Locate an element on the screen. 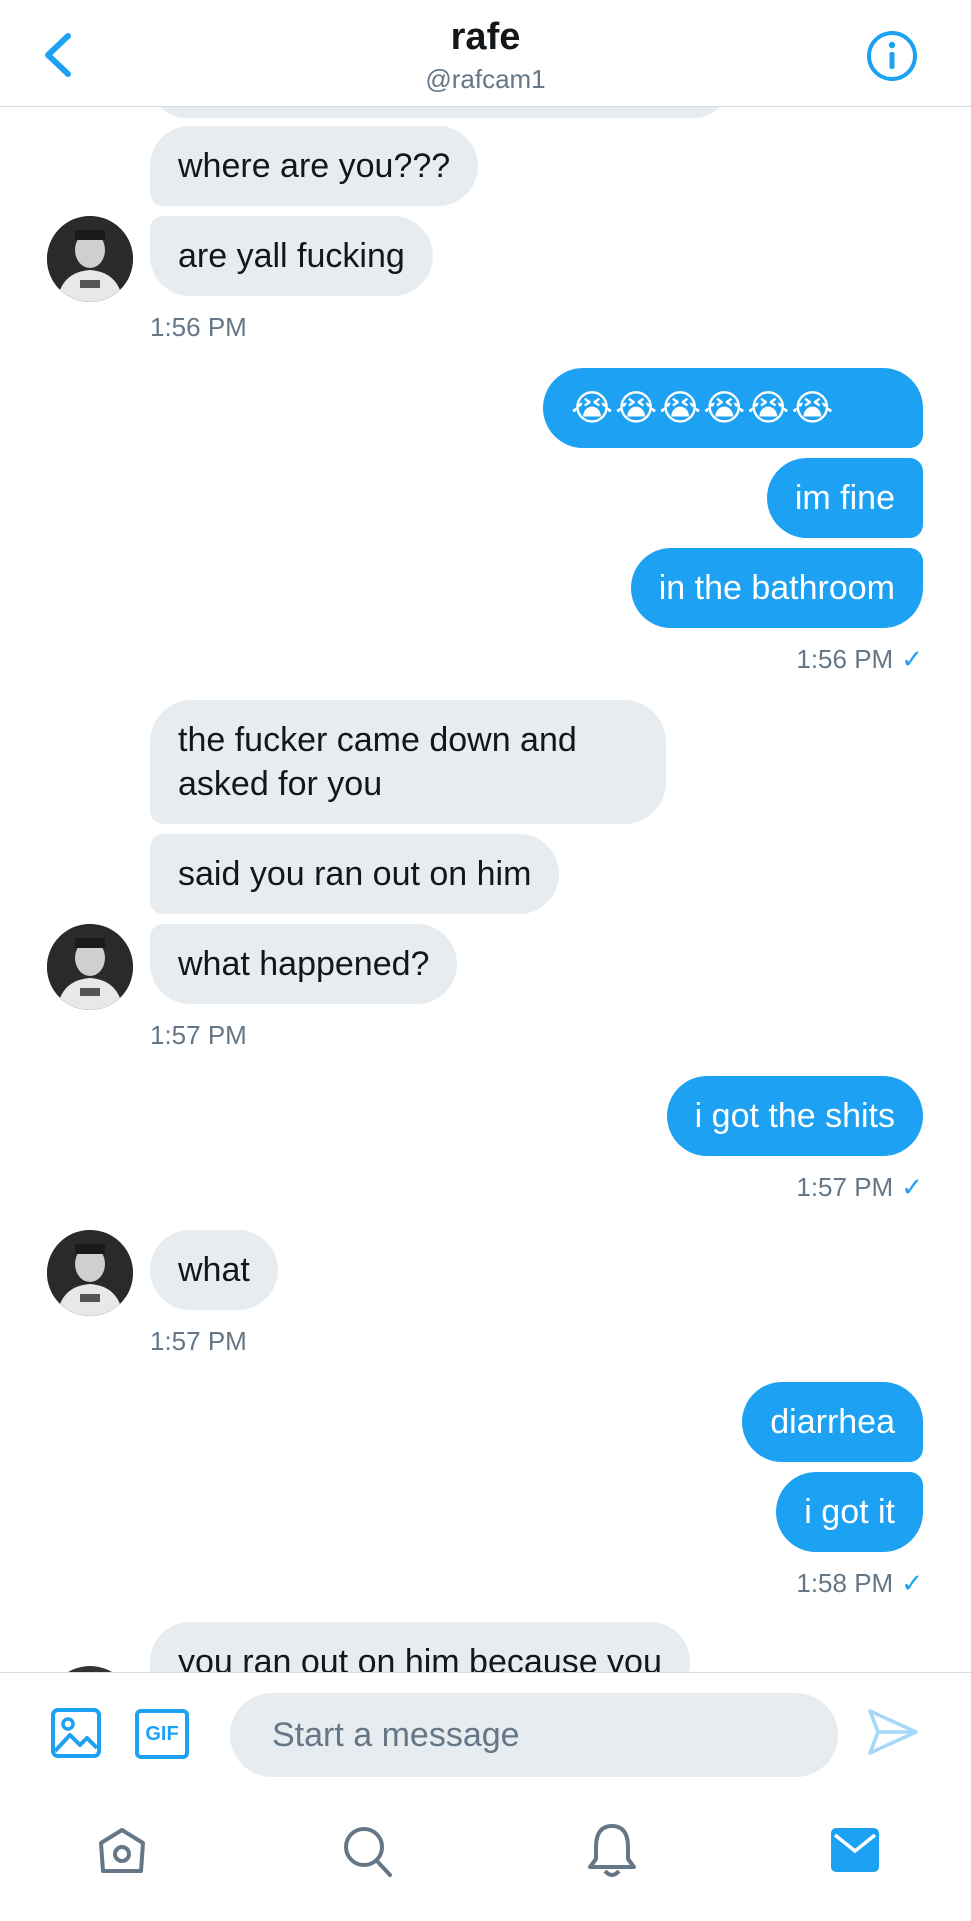  timestamp-text: 1:56 PM is located at coordinates (845, 659).